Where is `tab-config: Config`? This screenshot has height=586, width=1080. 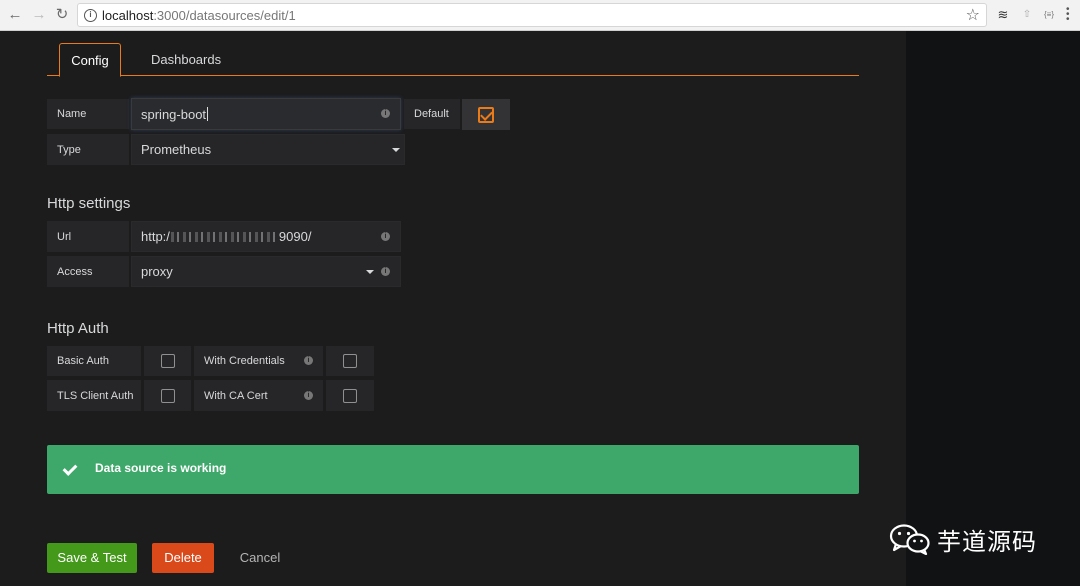 tab-config: Config is located at coordinates (90, 60).